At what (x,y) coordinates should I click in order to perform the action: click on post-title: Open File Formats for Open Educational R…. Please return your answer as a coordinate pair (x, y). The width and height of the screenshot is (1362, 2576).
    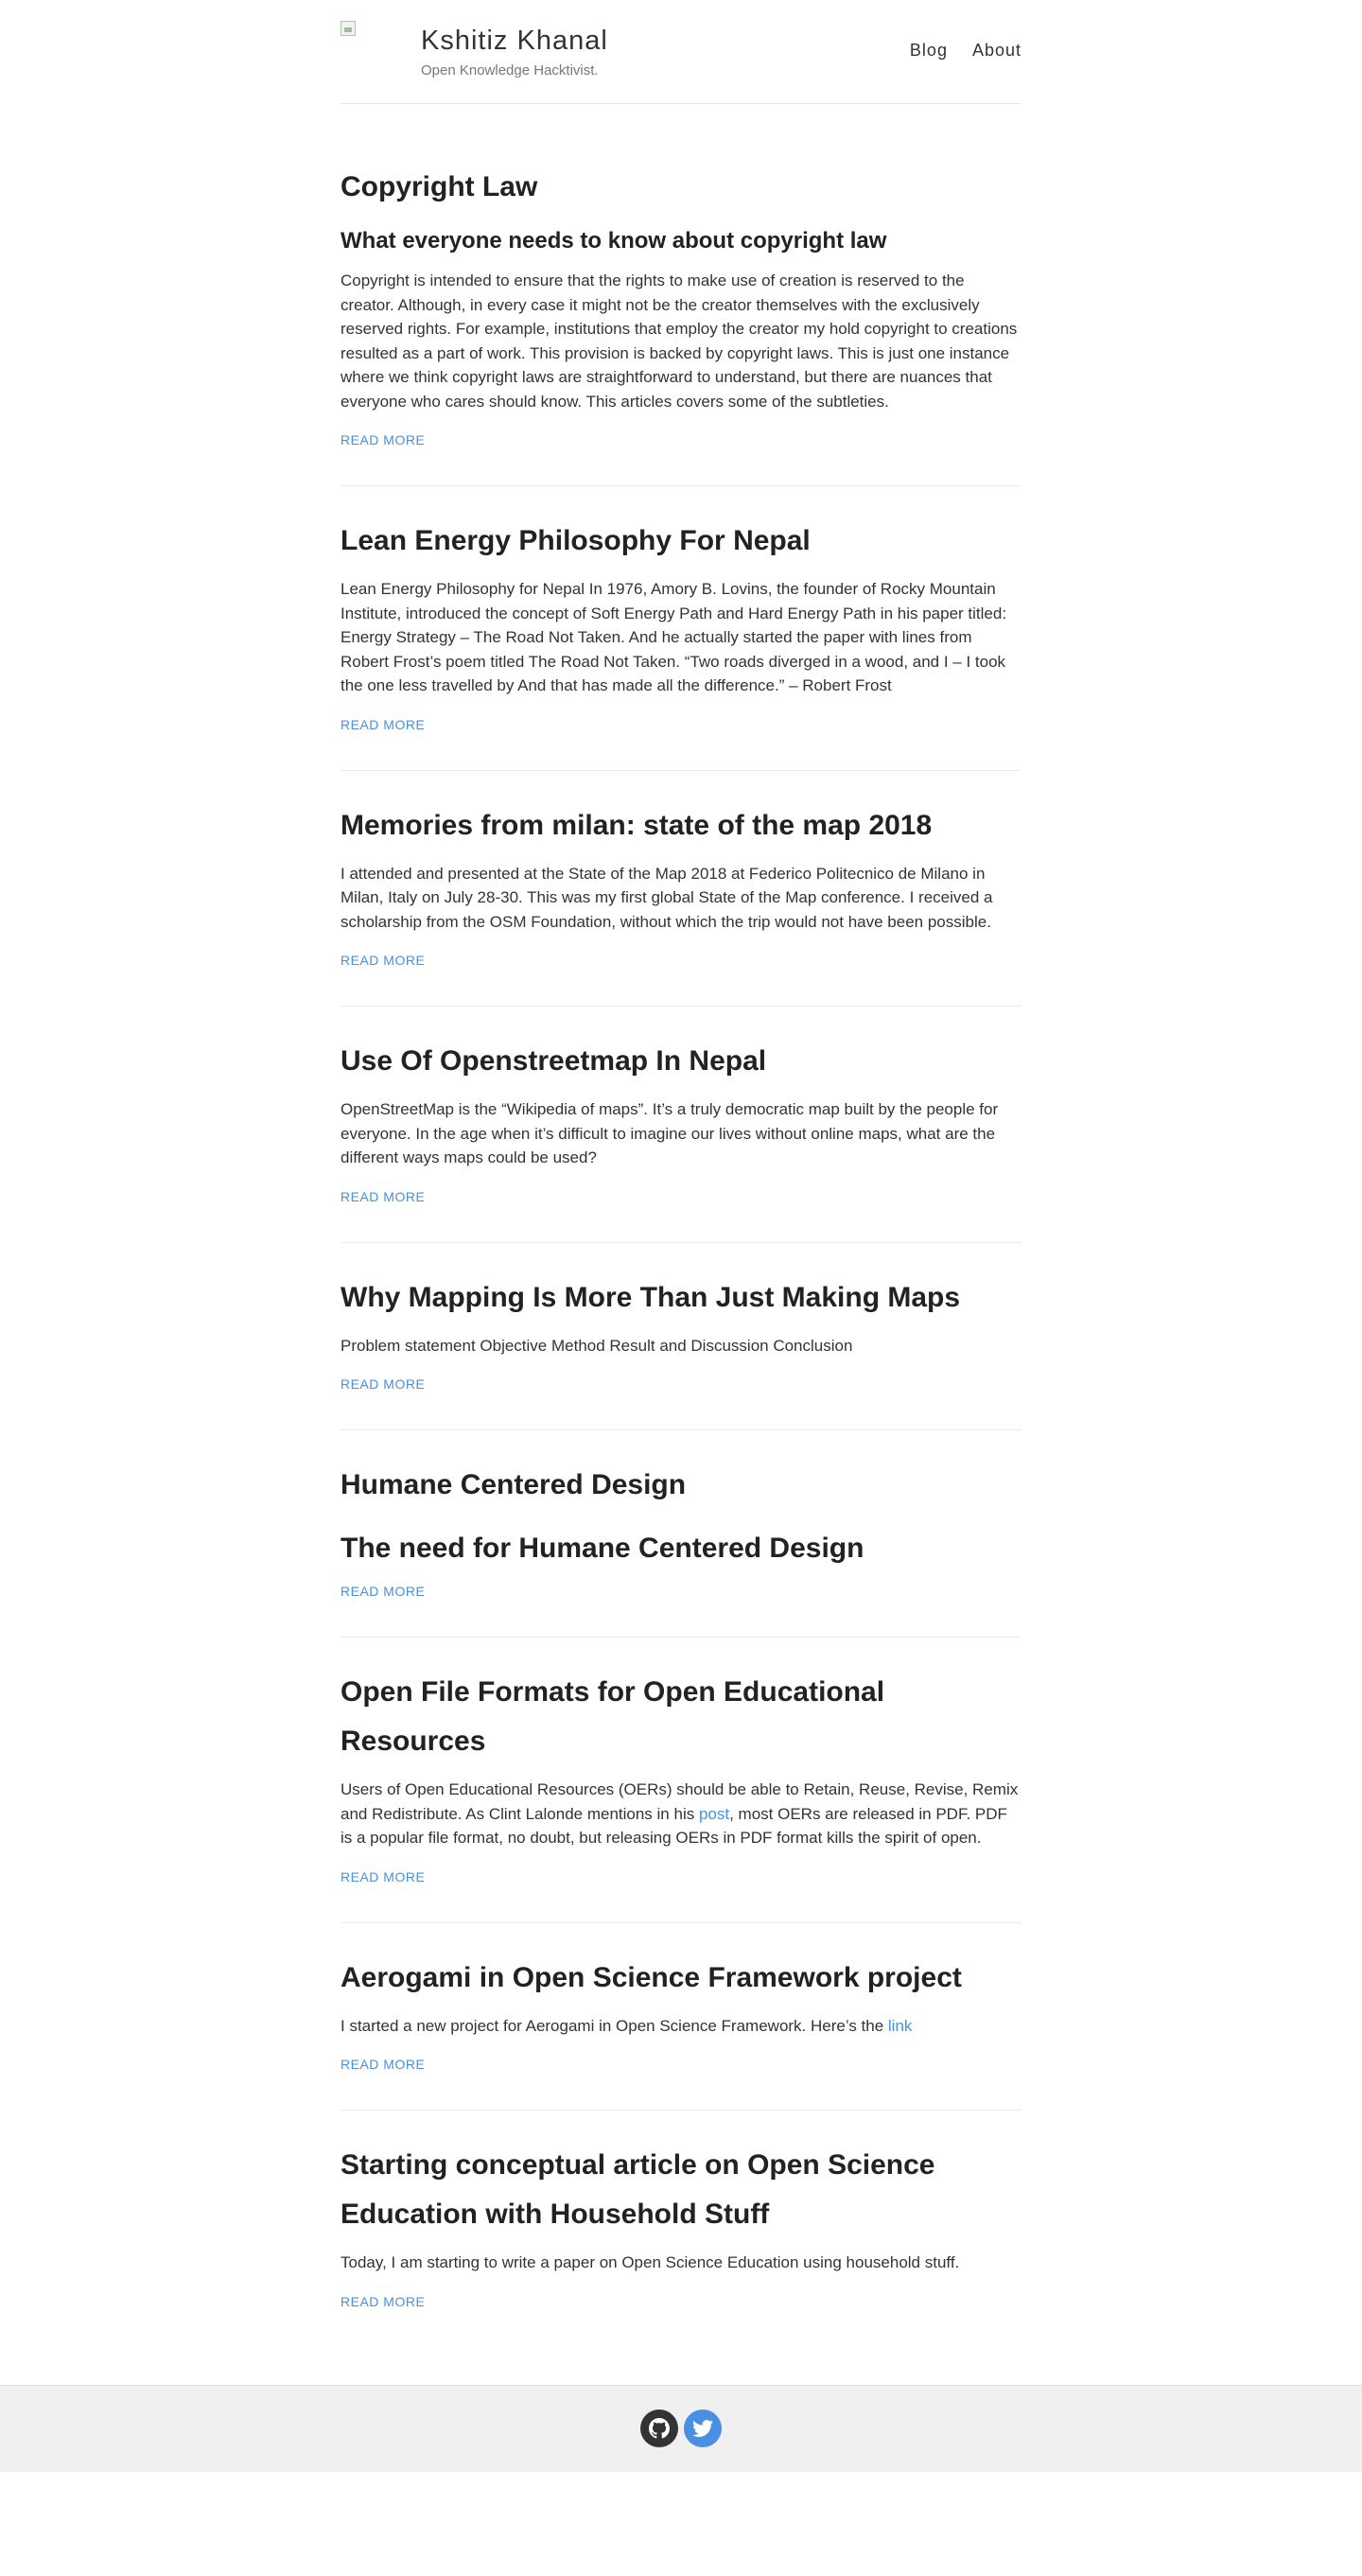
    Looking at the image, I should click on (681, 1717).